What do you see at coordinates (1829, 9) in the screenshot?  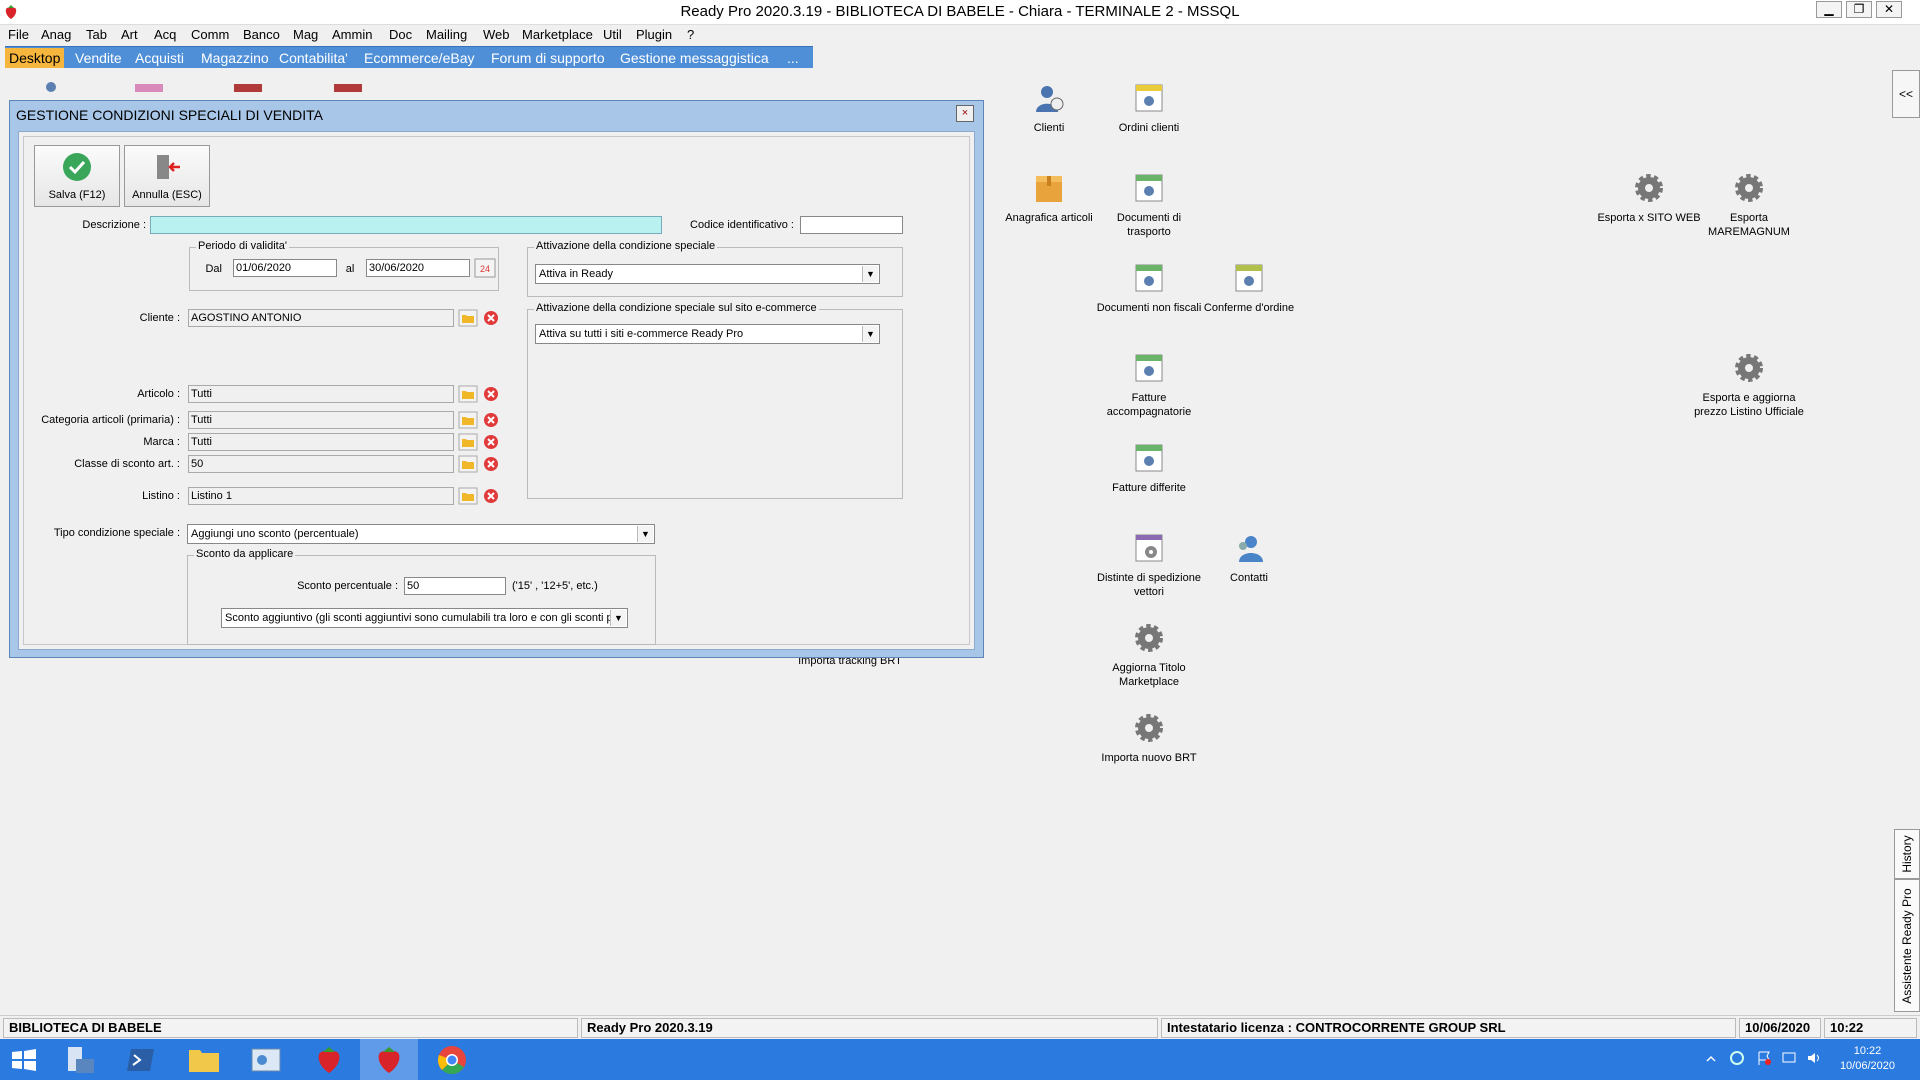 I see `minimize-button: ▁` at bounding box center [1829, 9].